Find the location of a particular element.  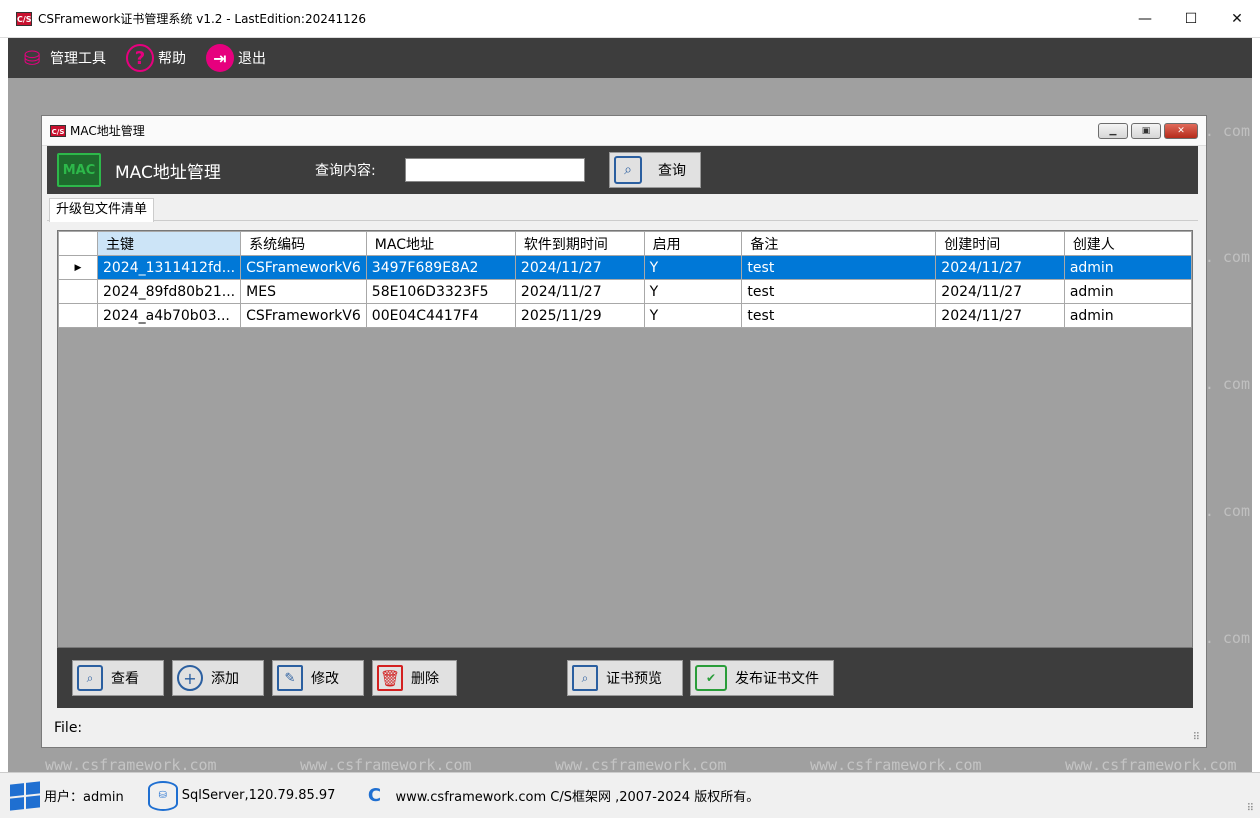

column-header: 系统编码 is located at coordinates (303, 243).